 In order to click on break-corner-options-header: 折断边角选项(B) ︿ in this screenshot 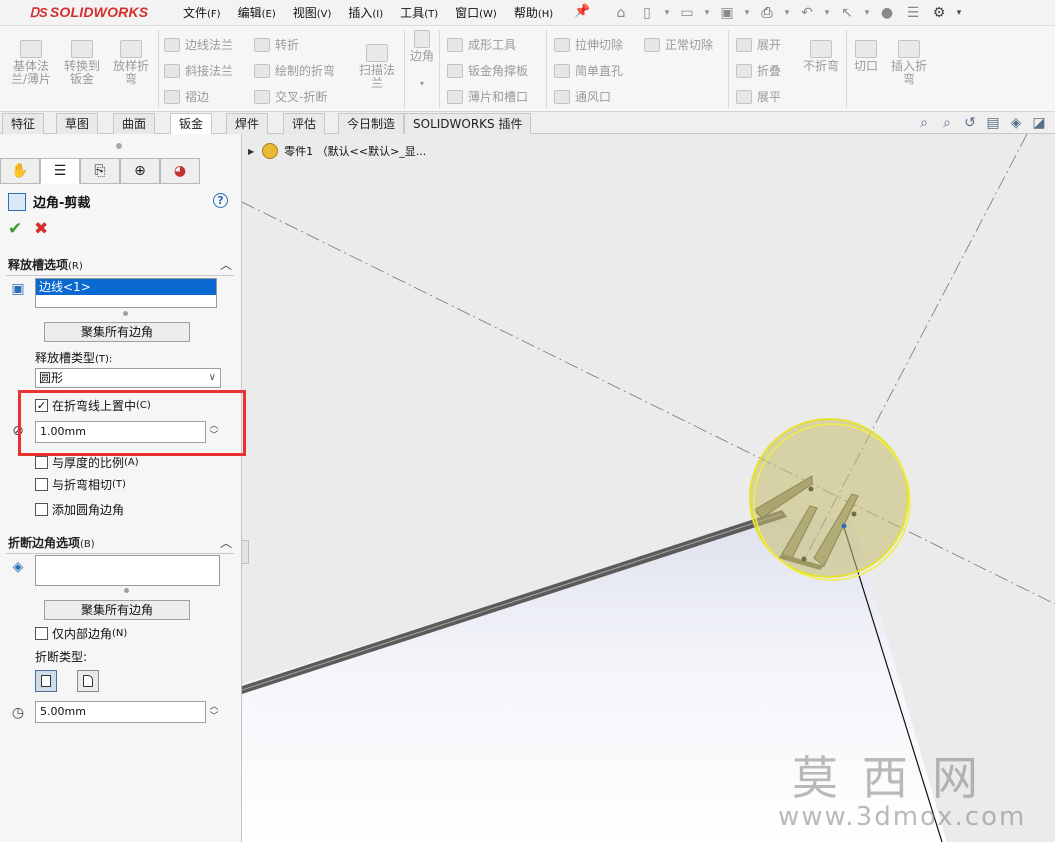, I will do `click(121, 542)`.